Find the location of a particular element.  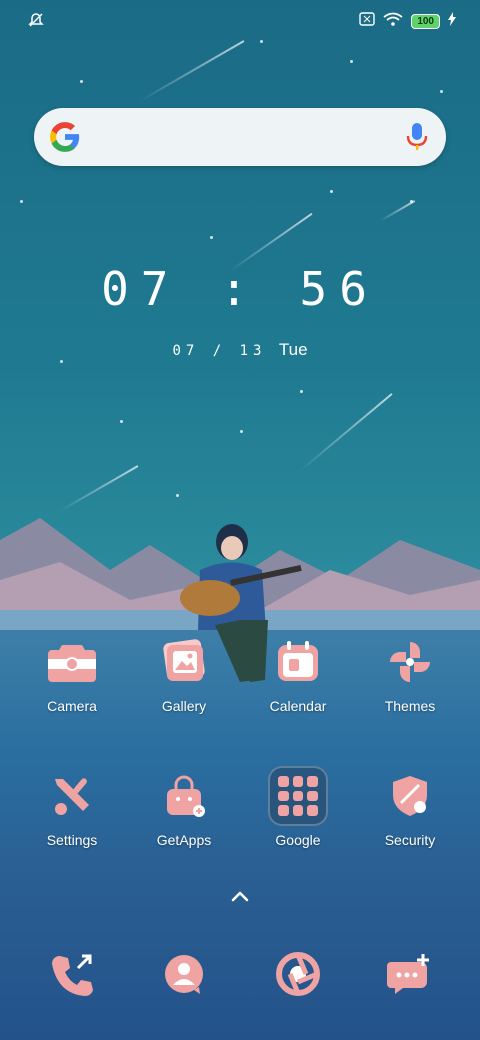

messages-icon is located at coordinates (410, 974).